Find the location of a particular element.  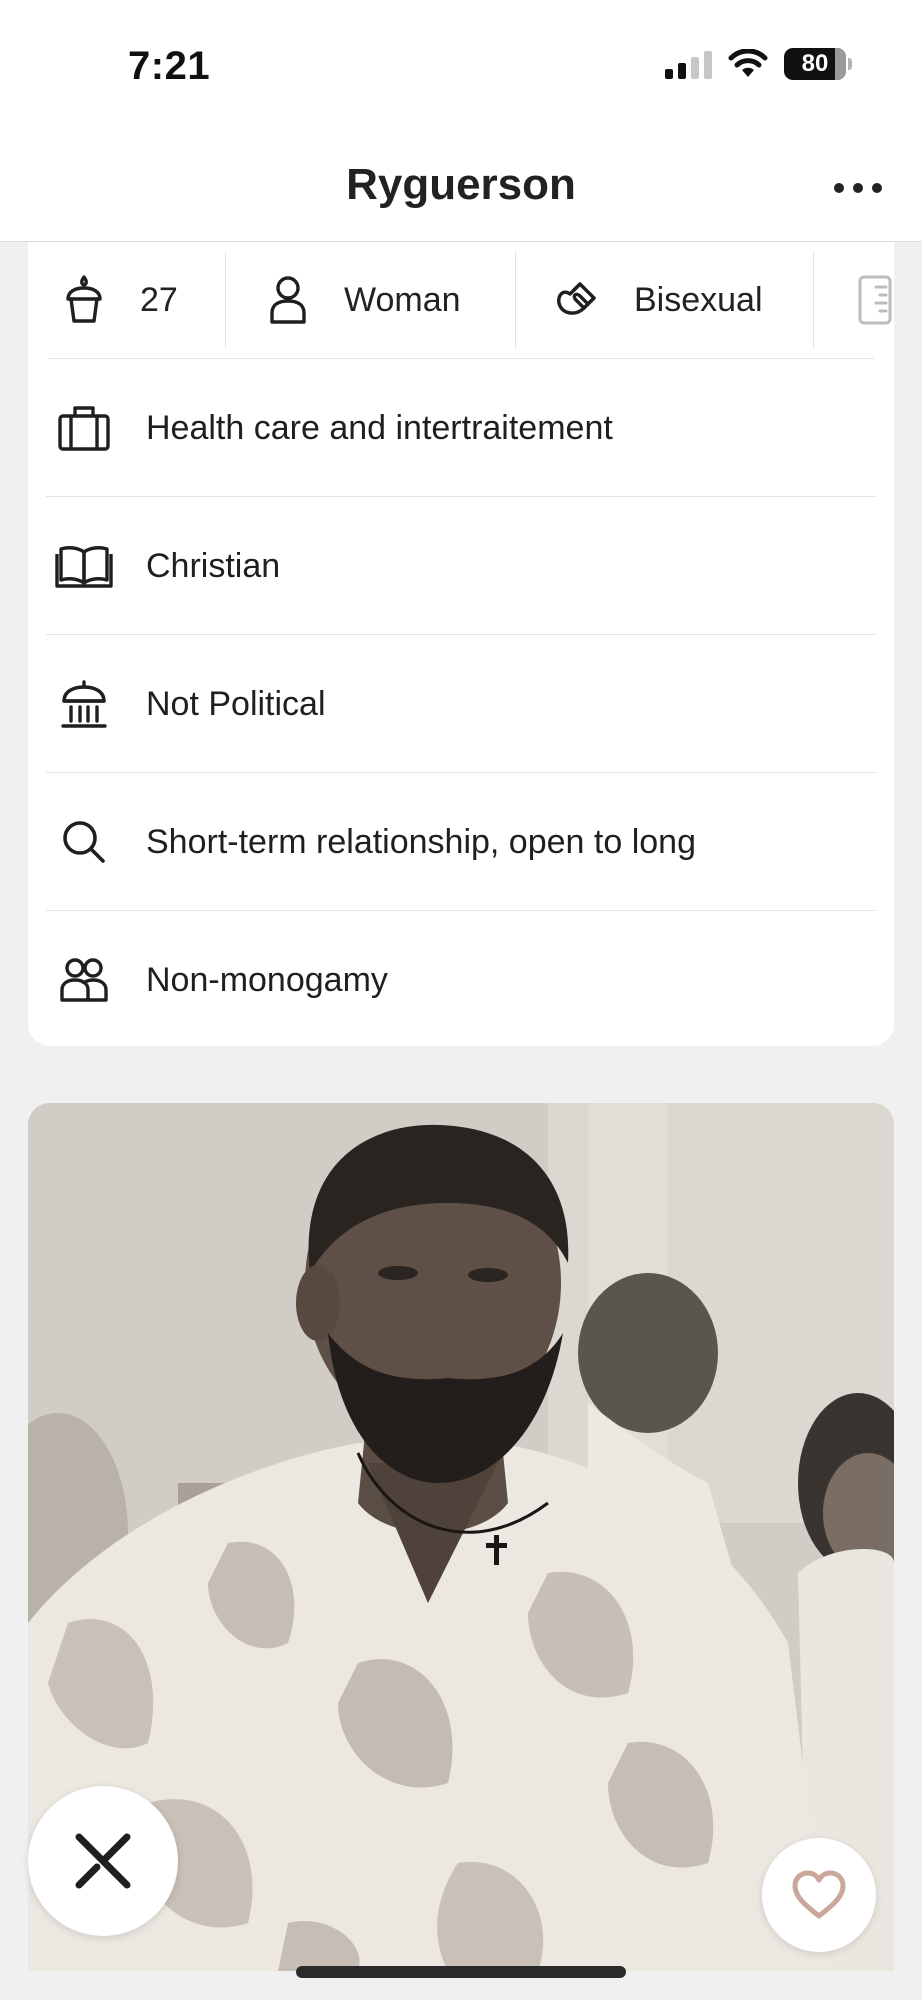

info-row-work: Health care and intertraitement is located at coordinates (461, 428).